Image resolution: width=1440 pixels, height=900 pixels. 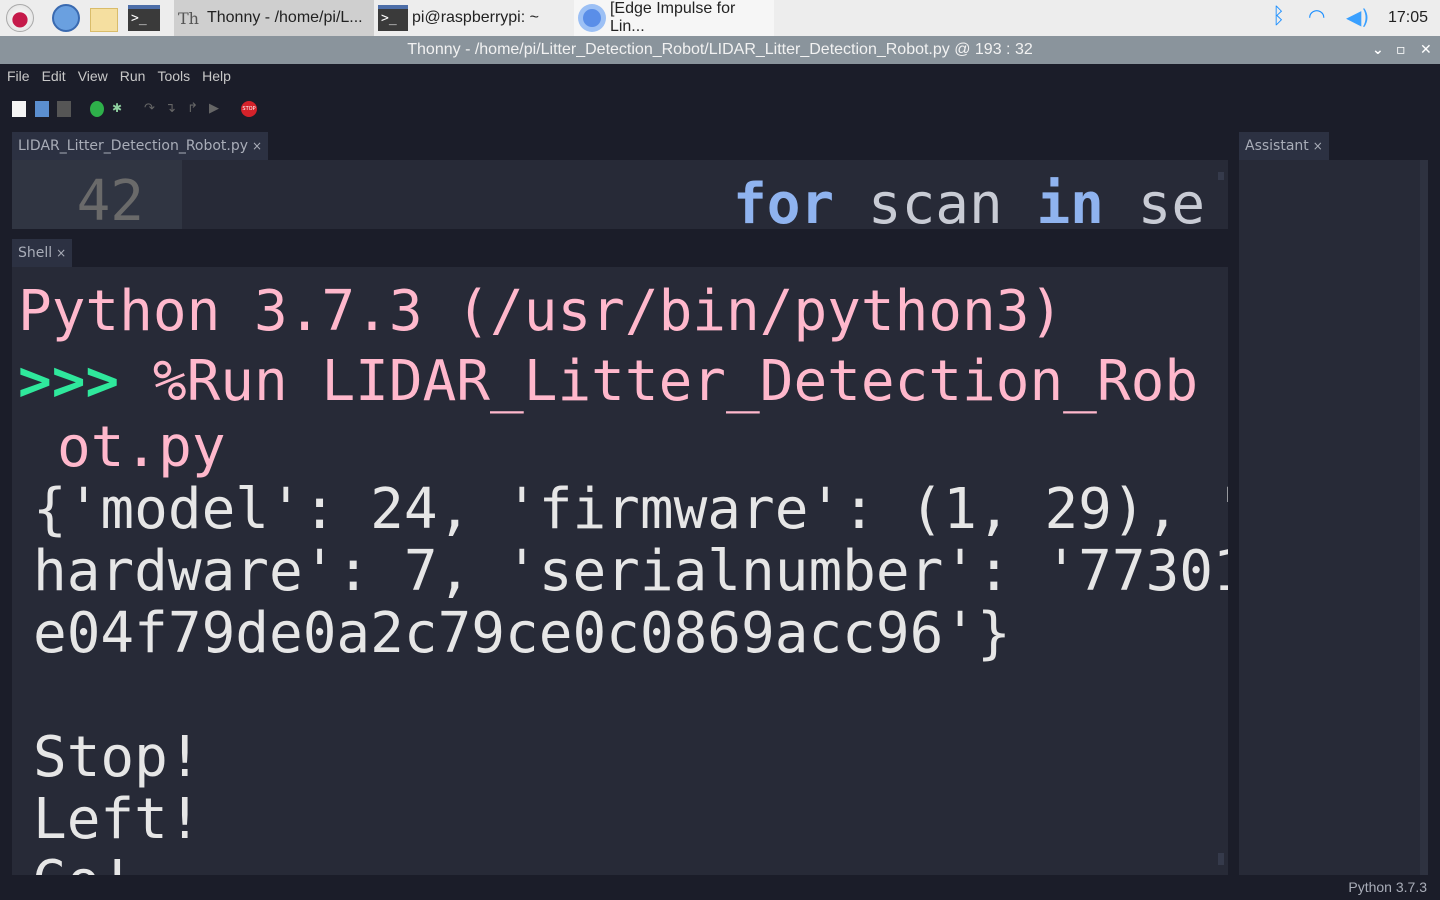 What do you see at coordinates (42, 109) in the screenshot?
I see `save-icon` at bounding box center [42, 109].